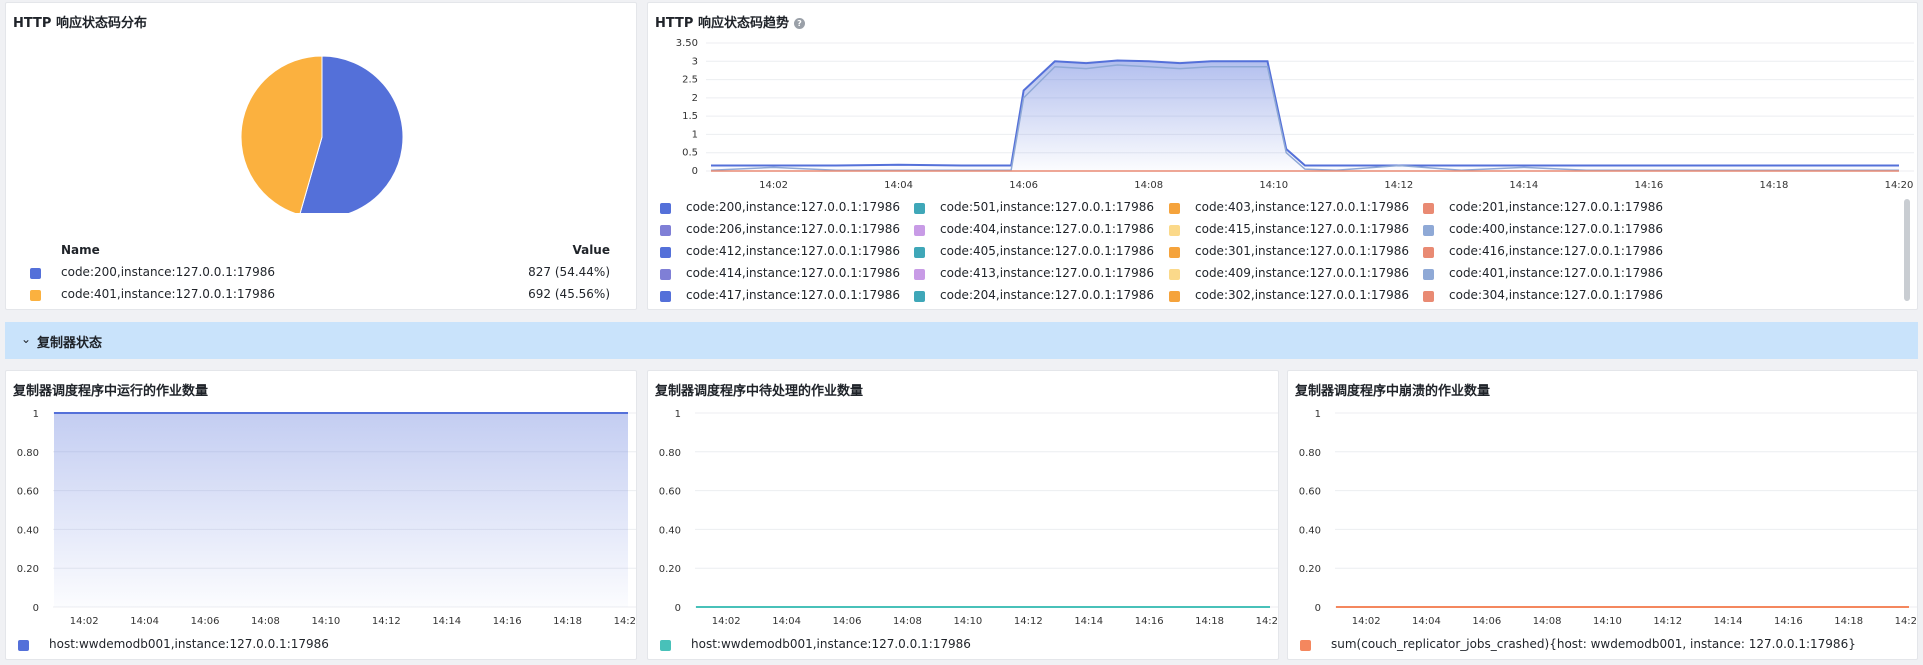  Describe the element at coordinates (1556, 295) in the screenshot. I see `legend-label: code:304,instance:127.0.0.1:17986` at that location.